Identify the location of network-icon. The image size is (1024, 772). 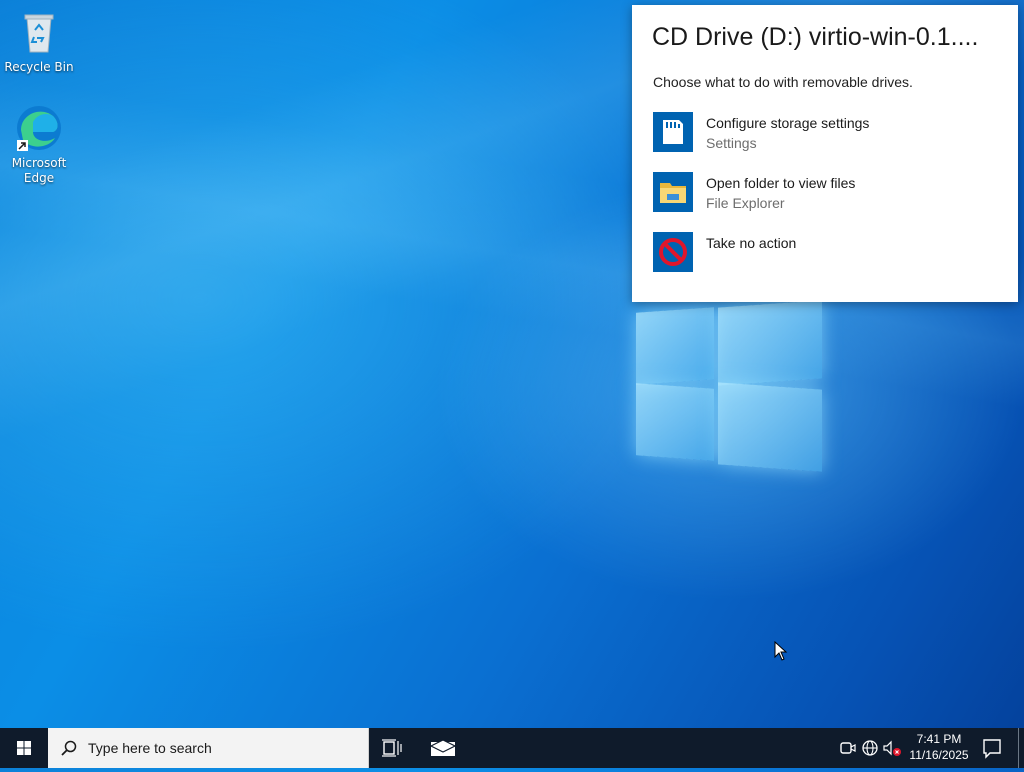
(870, 748).